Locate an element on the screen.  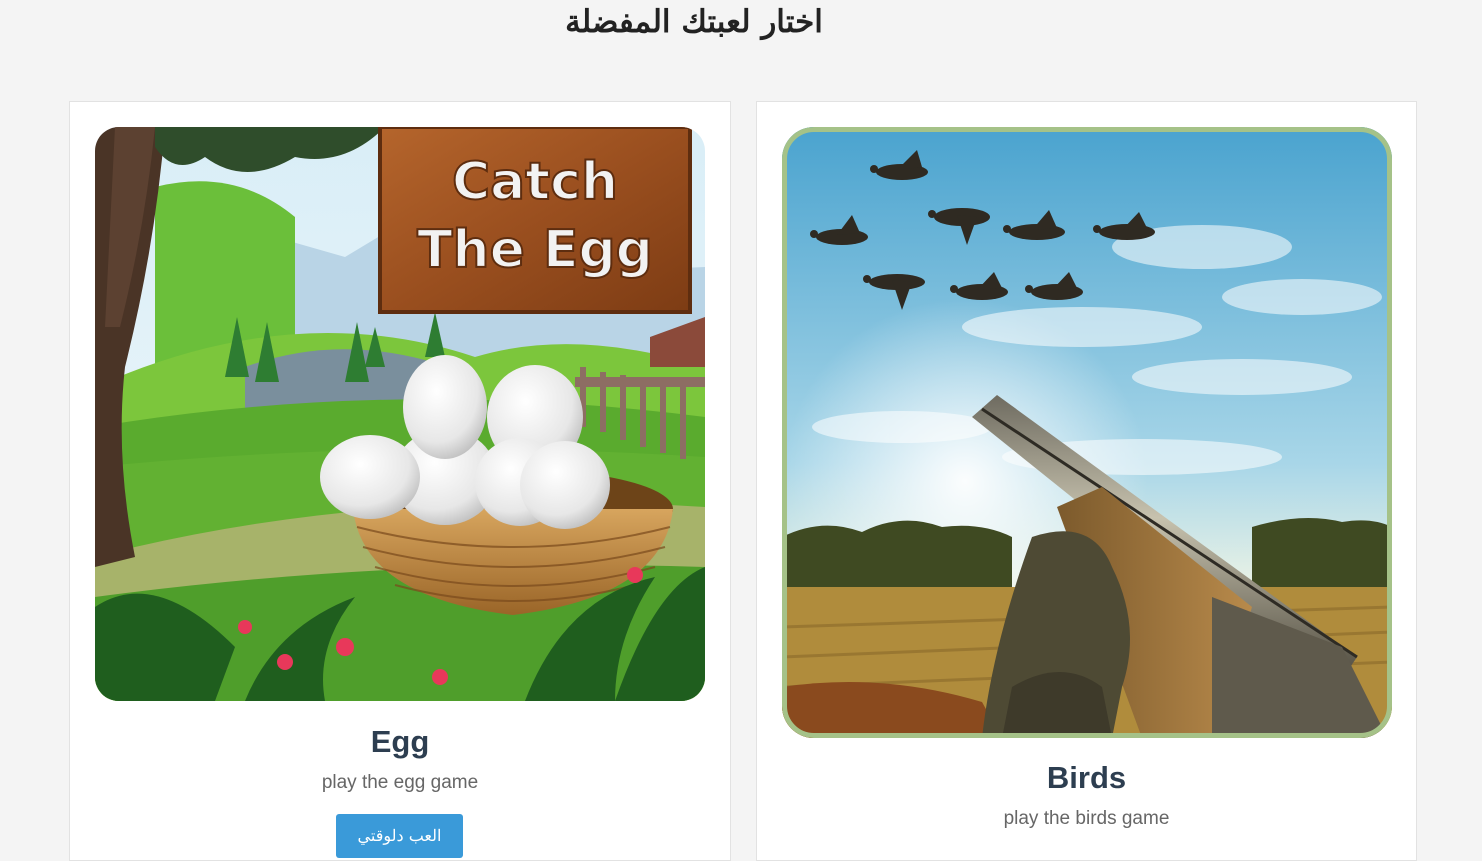
page-title: اختار لعبتك المفضلة is located at coordinates (694, 22).